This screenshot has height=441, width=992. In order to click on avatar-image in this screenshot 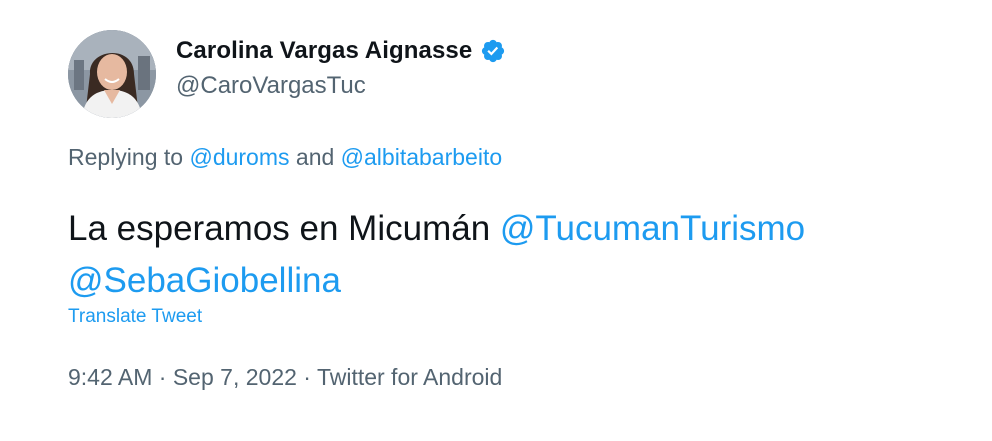, I will do `click(112, 74)`.